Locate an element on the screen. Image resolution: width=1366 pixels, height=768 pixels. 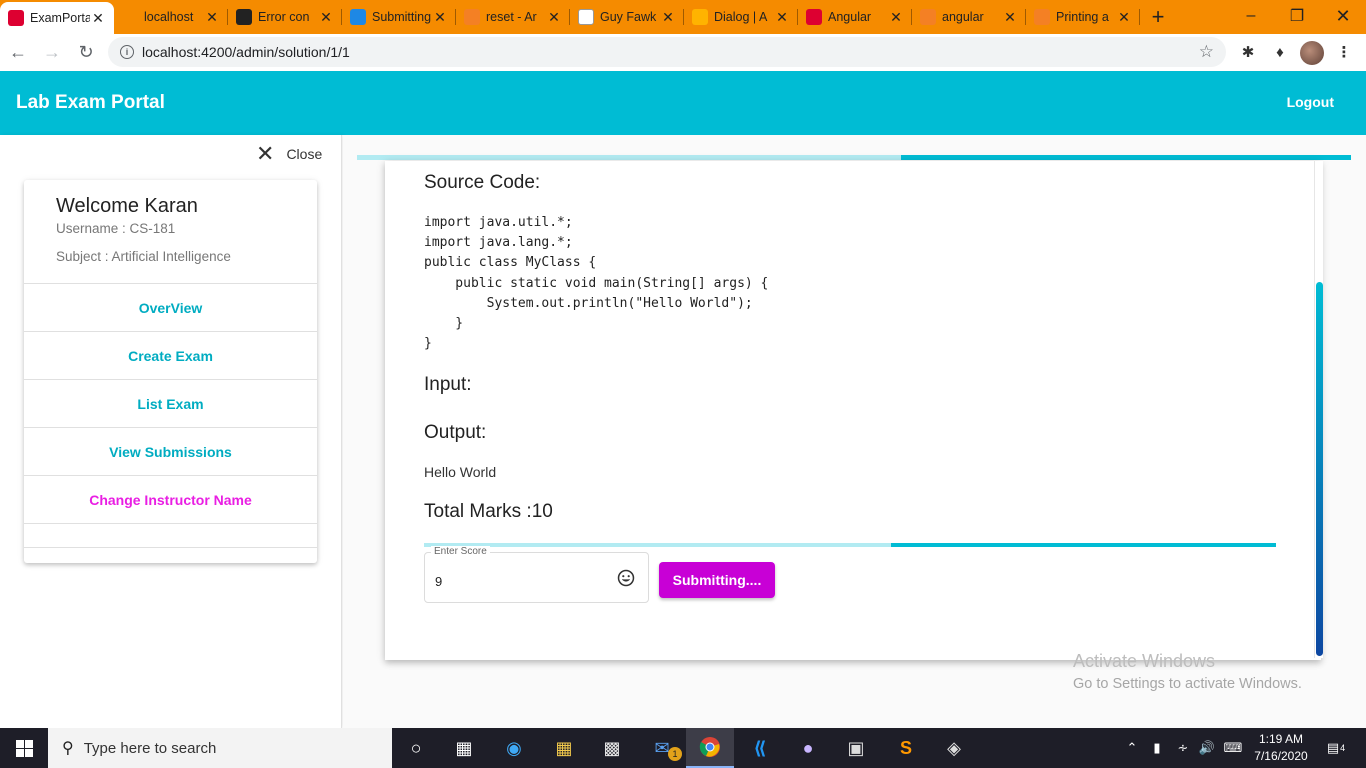
browser-tab: ExamPortal ✕ is located at coordinates (57, 18).